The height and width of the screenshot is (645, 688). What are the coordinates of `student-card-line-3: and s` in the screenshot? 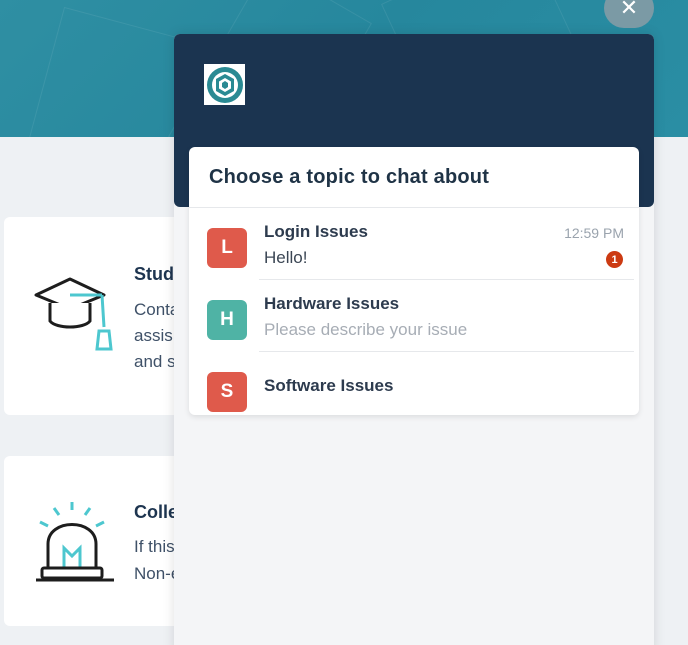 It's located at (155, 361).